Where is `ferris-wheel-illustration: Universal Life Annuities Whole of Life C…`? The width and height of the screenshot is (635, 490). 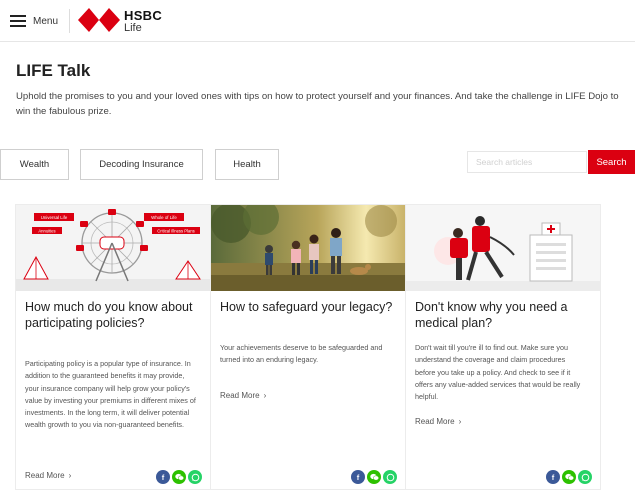
ferris-wheel-illustration: Universal Life Annuities Whole of Life C… is located at coordinates (113, 248).